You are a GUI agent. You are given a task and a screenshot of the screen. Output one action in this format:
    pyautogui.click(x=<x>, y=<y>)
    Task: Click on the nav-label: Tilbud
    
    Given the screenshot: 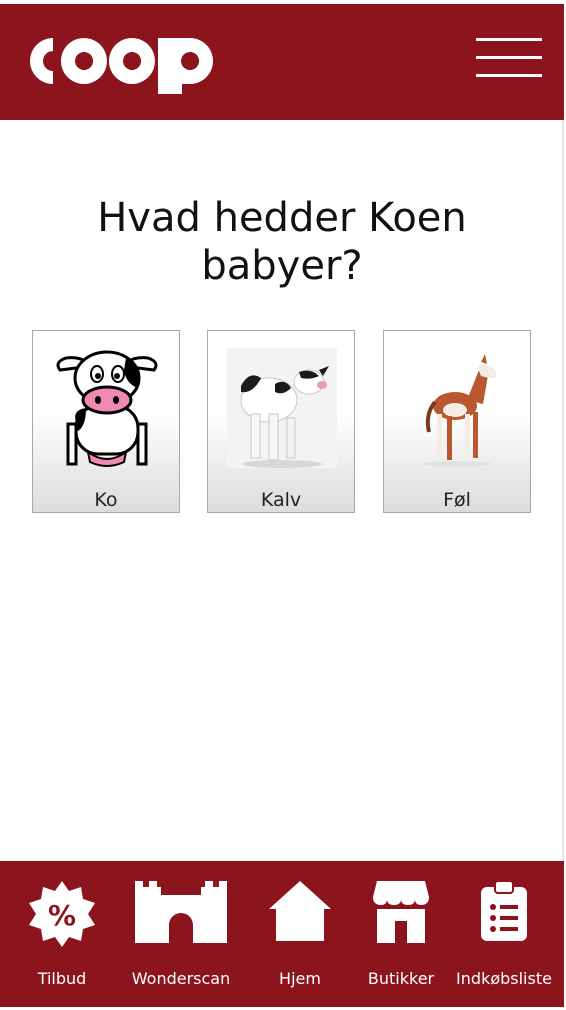 What is the action you would take?
    pyautogui.click(x=62, y=978)
    